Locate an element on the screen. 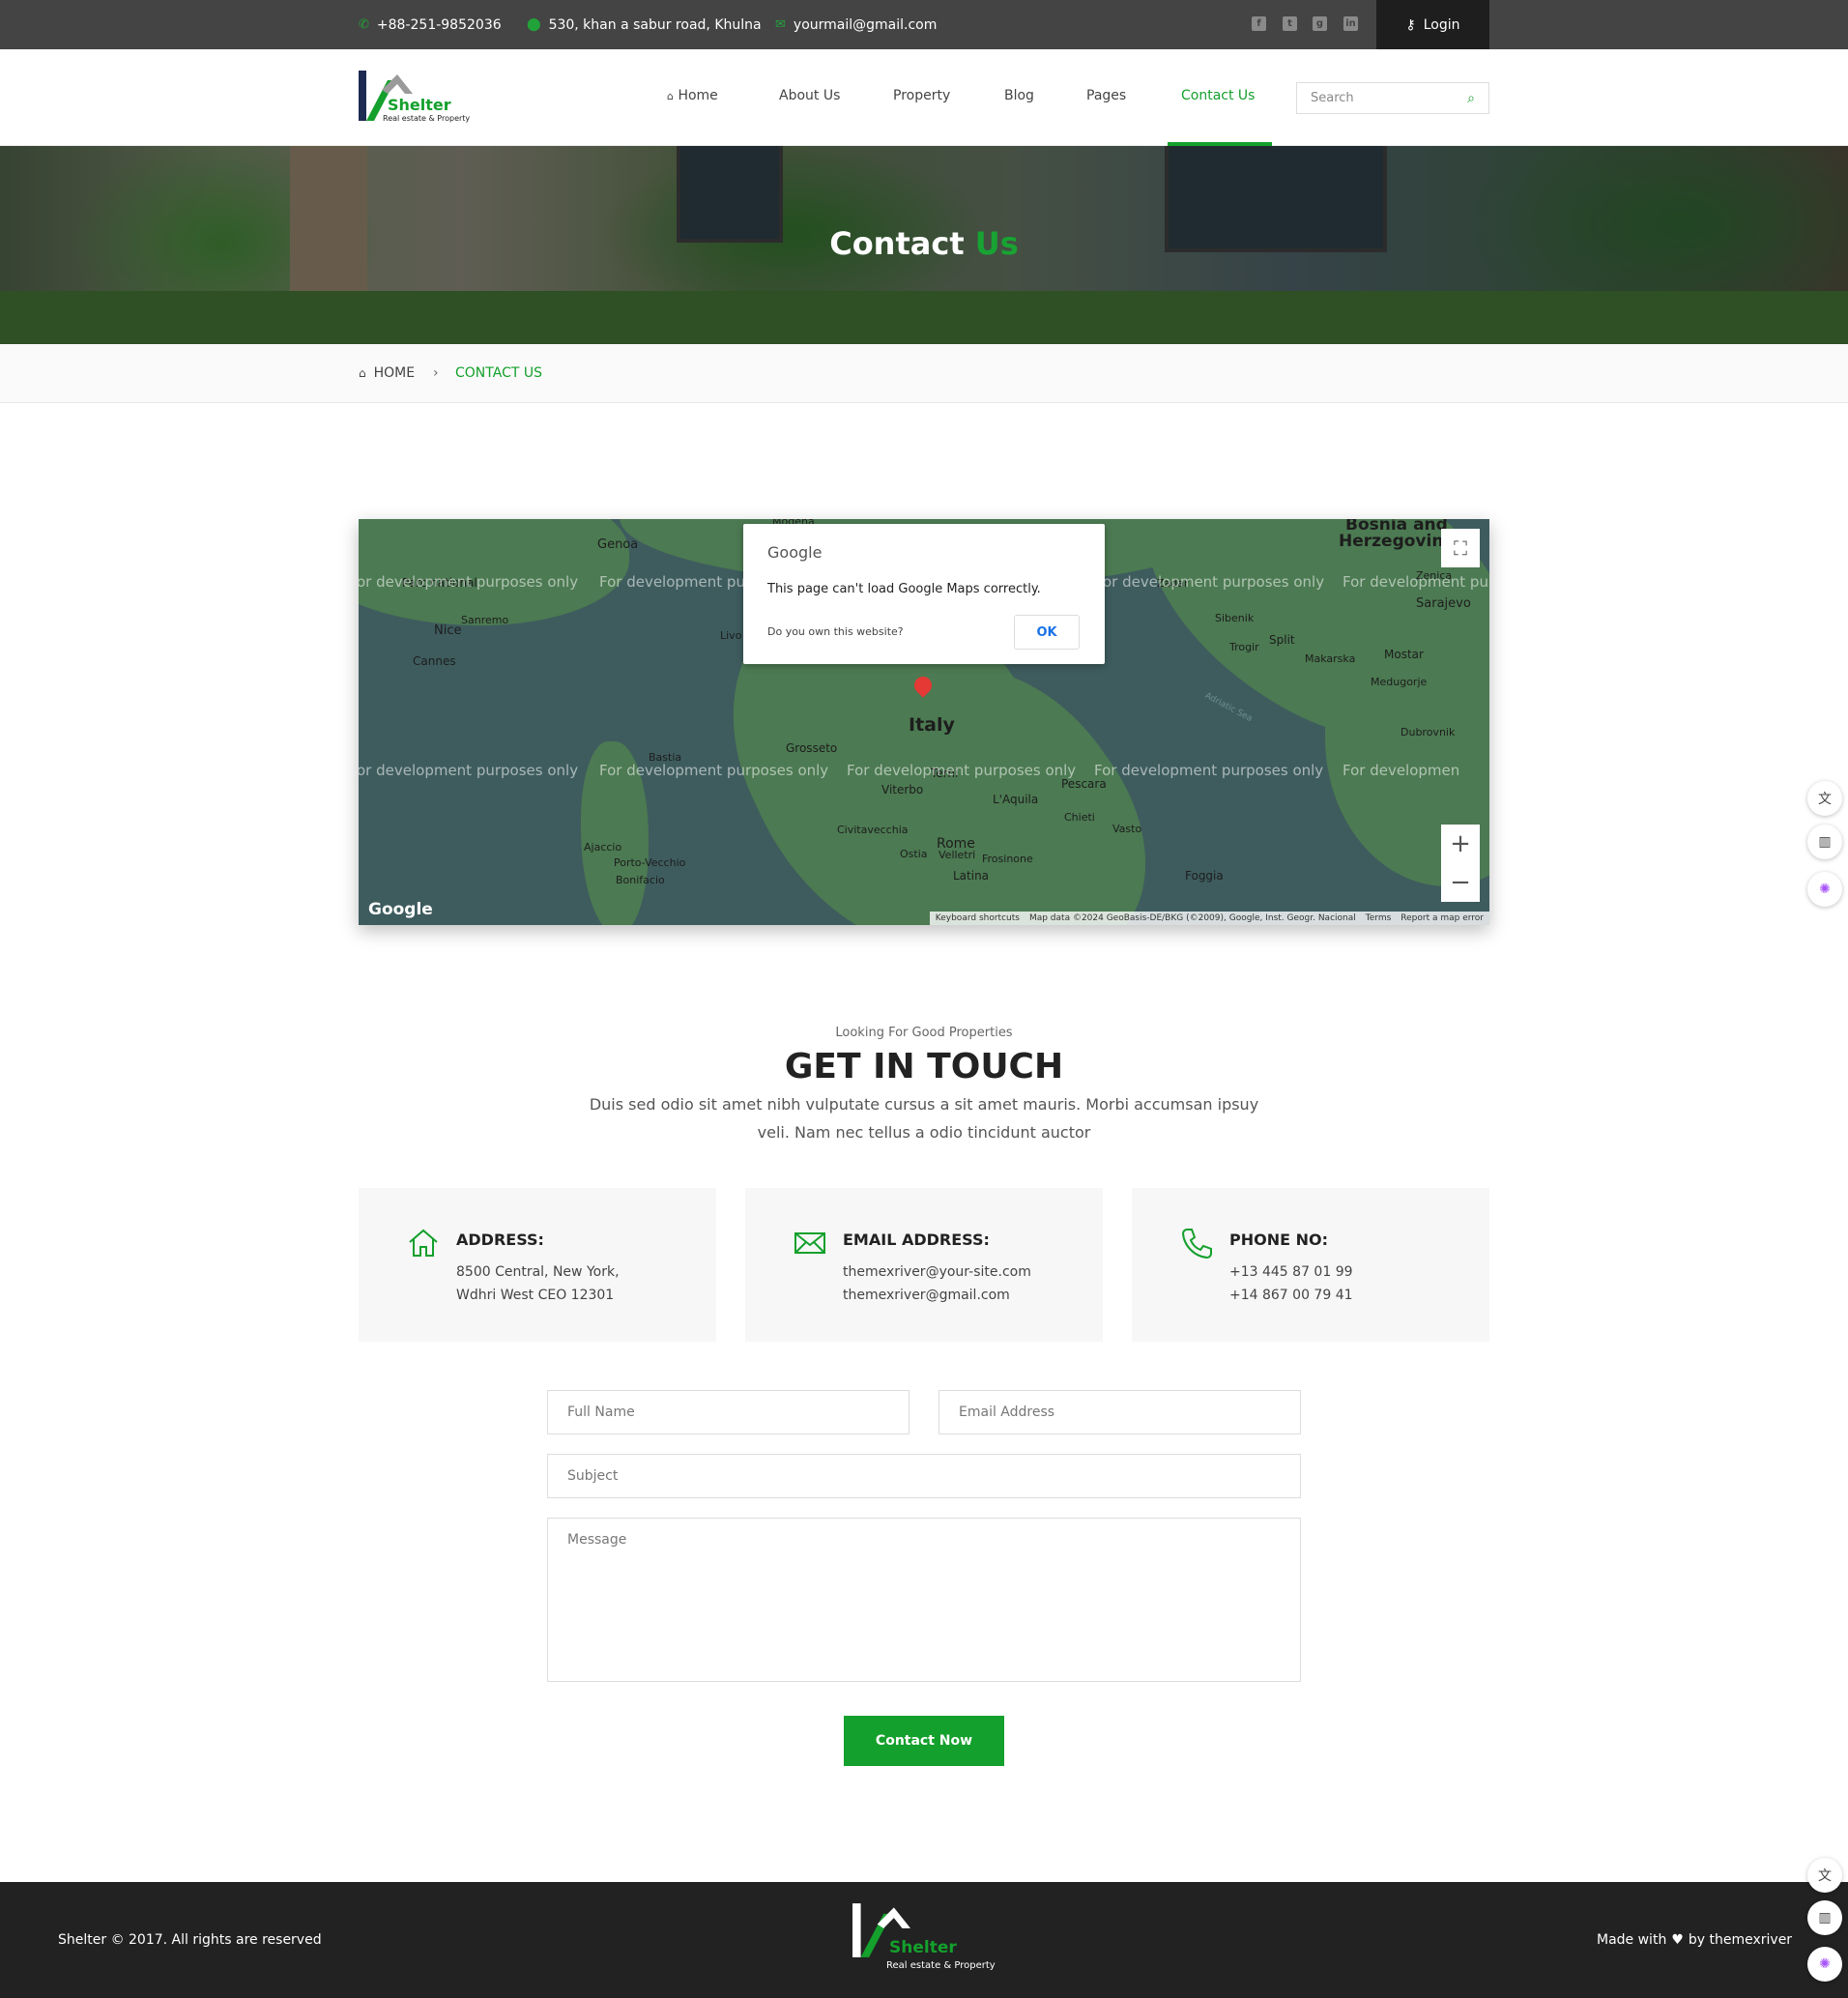 The image size is (1848, 1998). map-pin-icon: ⬤ is located at coordinates (534, 24).